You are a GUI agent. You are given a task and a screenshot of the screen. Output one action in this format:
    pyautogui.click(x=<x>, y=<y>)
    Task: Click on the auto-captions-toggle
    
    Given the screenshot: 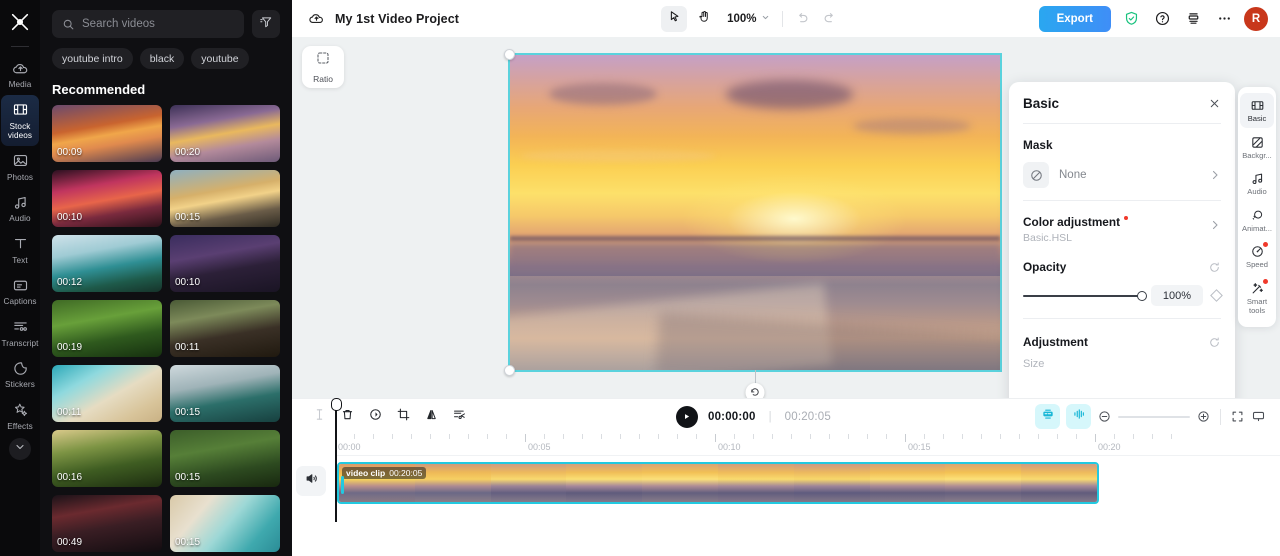 What is the action you would take?
    pyautogui.click(x=1047, y=416)
    